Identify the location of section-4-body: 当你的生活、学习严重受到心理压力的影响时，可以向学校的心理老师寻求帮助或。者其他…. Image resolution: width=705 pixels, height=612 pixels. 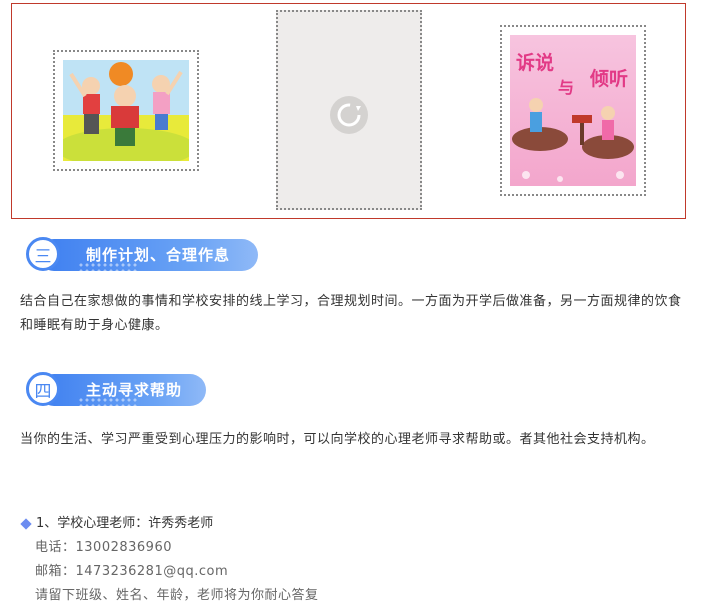
(337, 439).